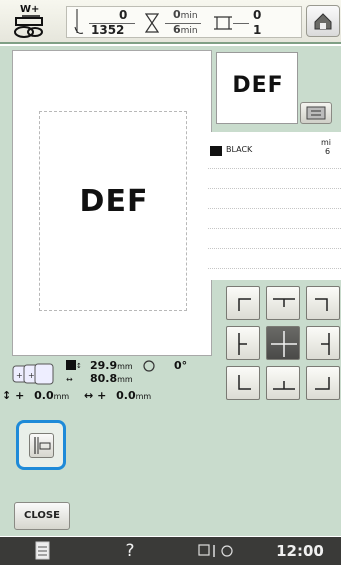 The image size is (341, 572). What do you see at coordinates (185, 14) in the screenshot?
I see `time-elapsed: 0min` at bounding box center [185, 14].